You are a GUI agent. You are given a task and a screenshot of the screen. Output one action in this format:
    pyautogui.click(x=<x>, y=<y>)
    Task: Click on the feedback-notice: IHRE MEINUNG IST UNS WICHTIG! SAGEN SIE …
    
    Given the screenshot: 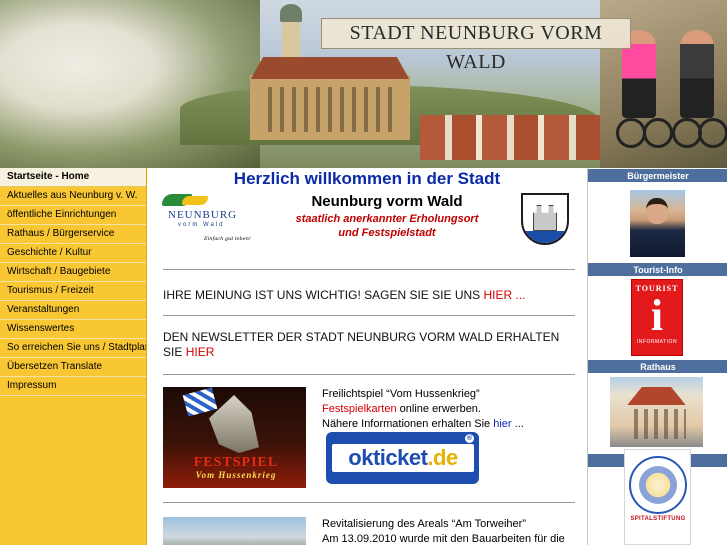 What is the action you would take?
    pyautogui.click(x=369, y=295)
    